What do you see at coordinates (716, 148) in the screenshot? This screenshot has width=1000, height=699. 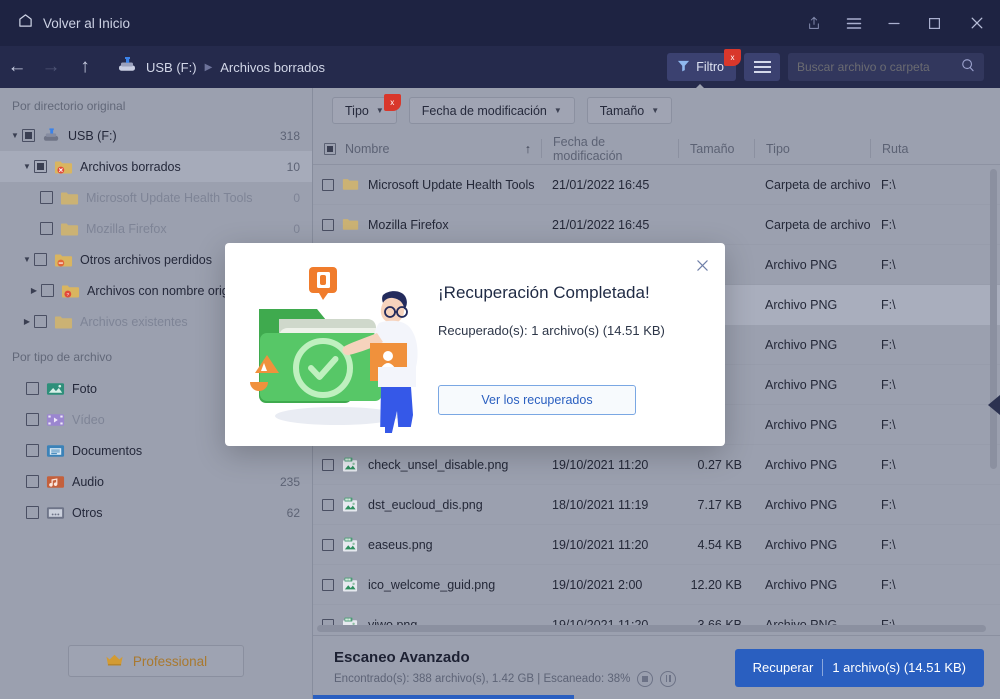 I see `column-header-tamano: Tamaño` at bounding box center [716, 148].